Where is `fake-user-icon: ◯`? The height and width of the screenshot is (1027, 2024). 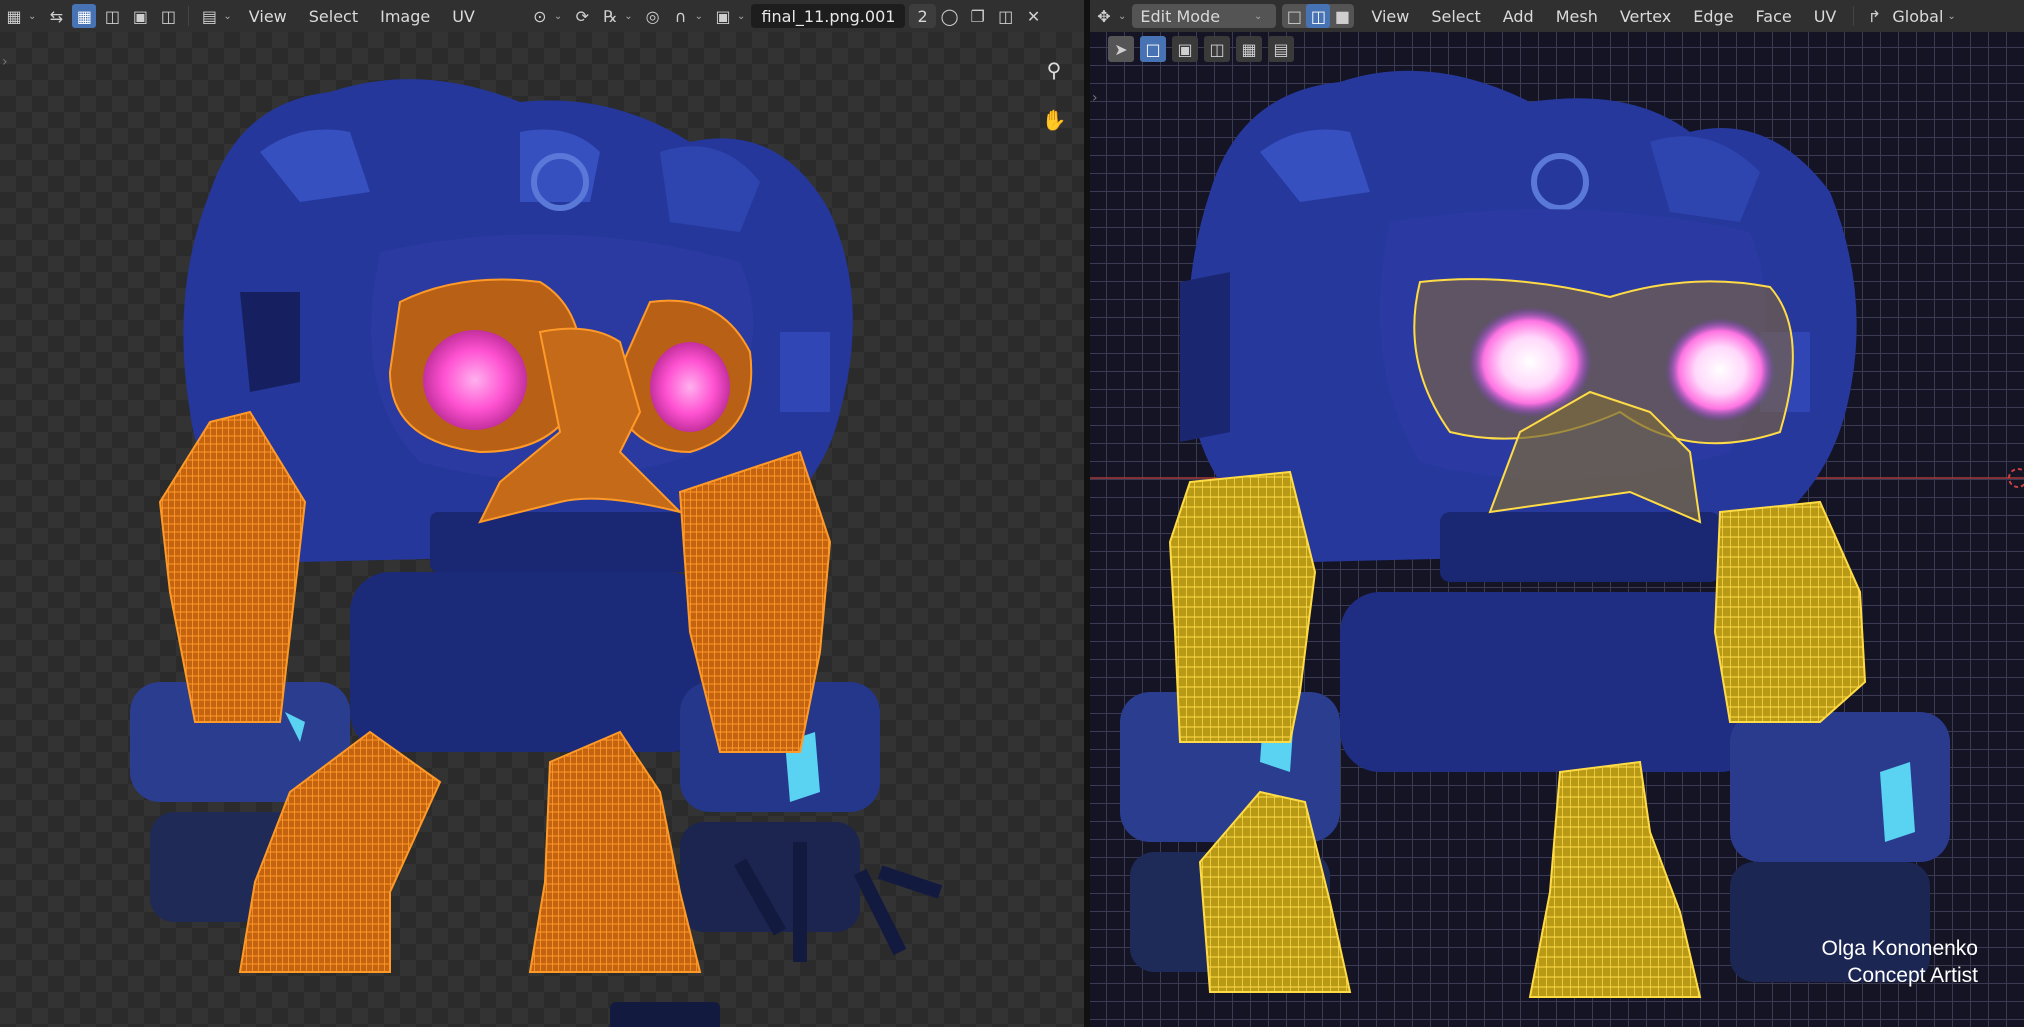 fake-user-icon: ◯ is located at coordinates (950, 16).